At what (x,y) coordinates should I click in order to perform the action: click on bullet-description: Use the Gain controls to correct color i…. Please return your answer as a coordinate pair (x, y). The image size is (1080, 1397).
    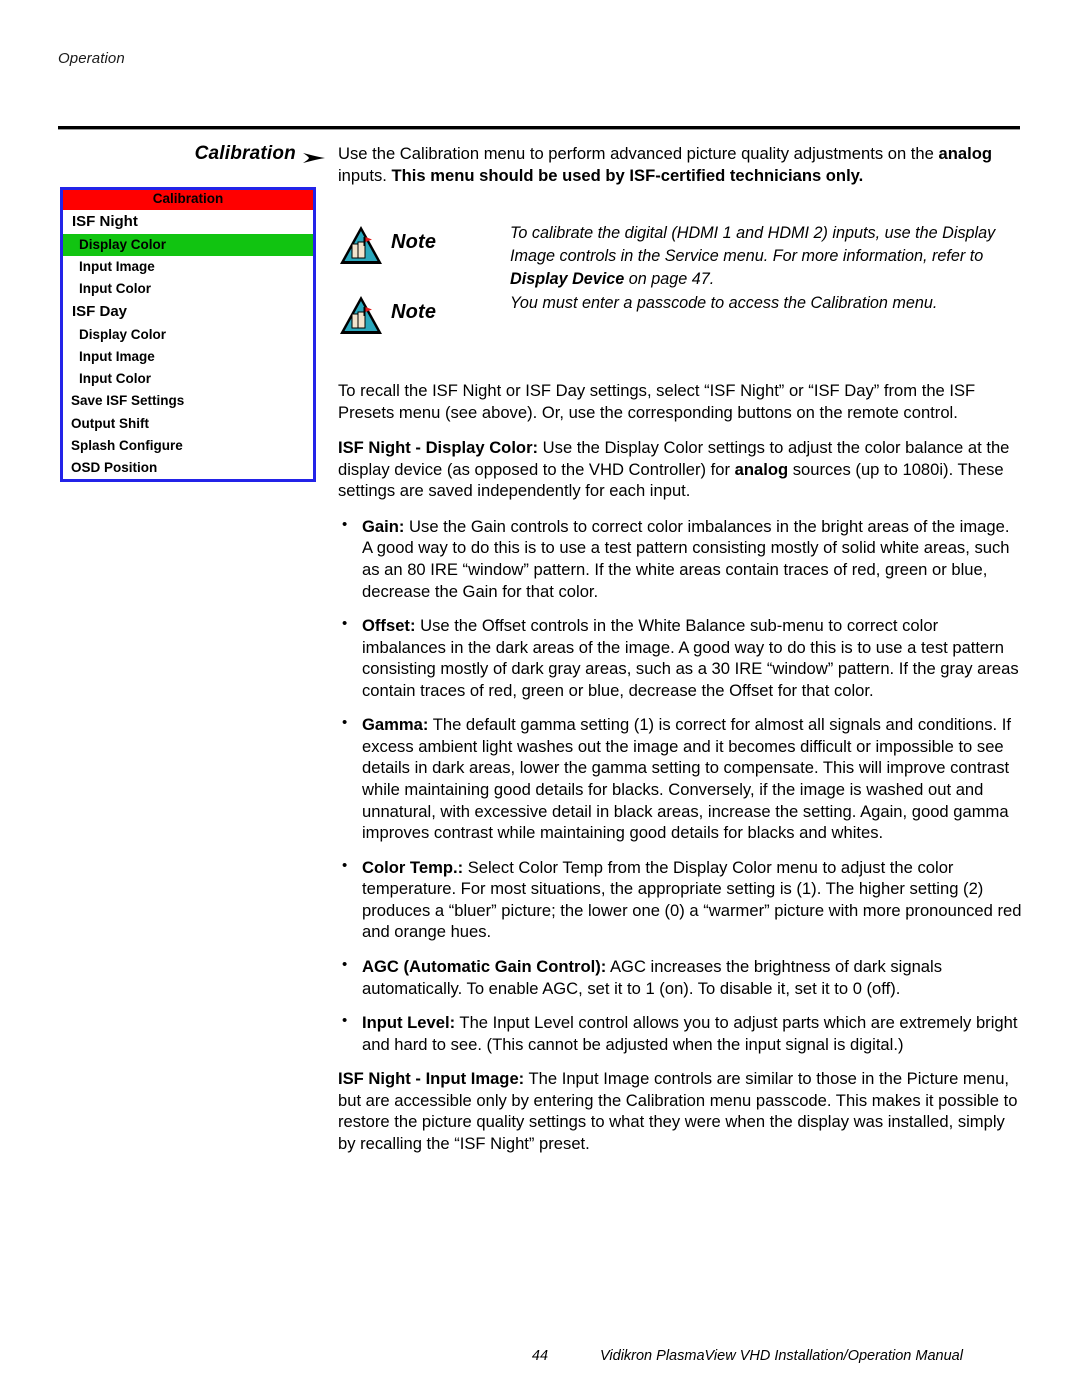
    Looking at the image, I should click on (686, 558).